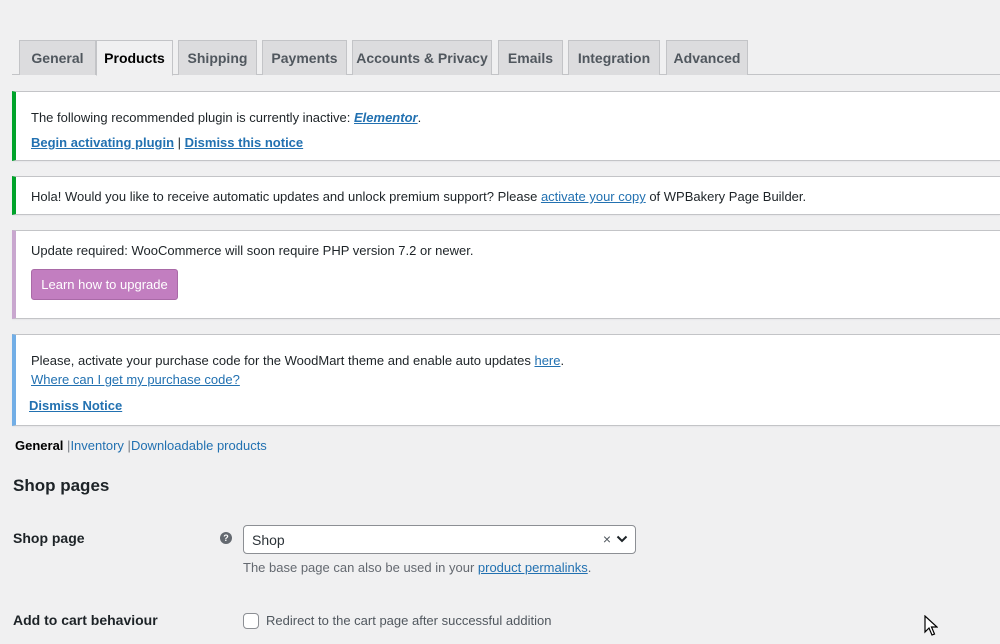 Image resolution: width=1000 pixels, height=644 pixels. I want to click on help-icon: ?, so click(226, 538).